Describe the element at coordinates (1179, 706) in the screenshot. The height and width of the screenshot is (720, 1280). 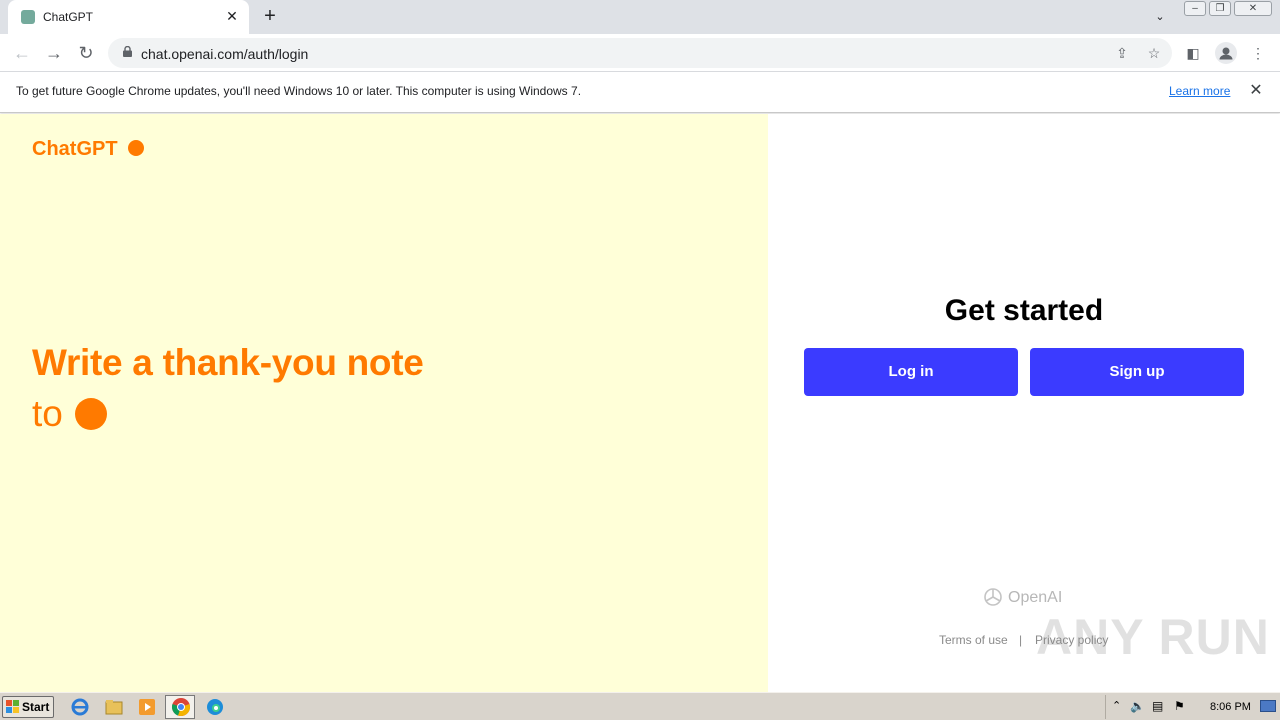
I see `action-center-flag-icon: ⚑` at that location.